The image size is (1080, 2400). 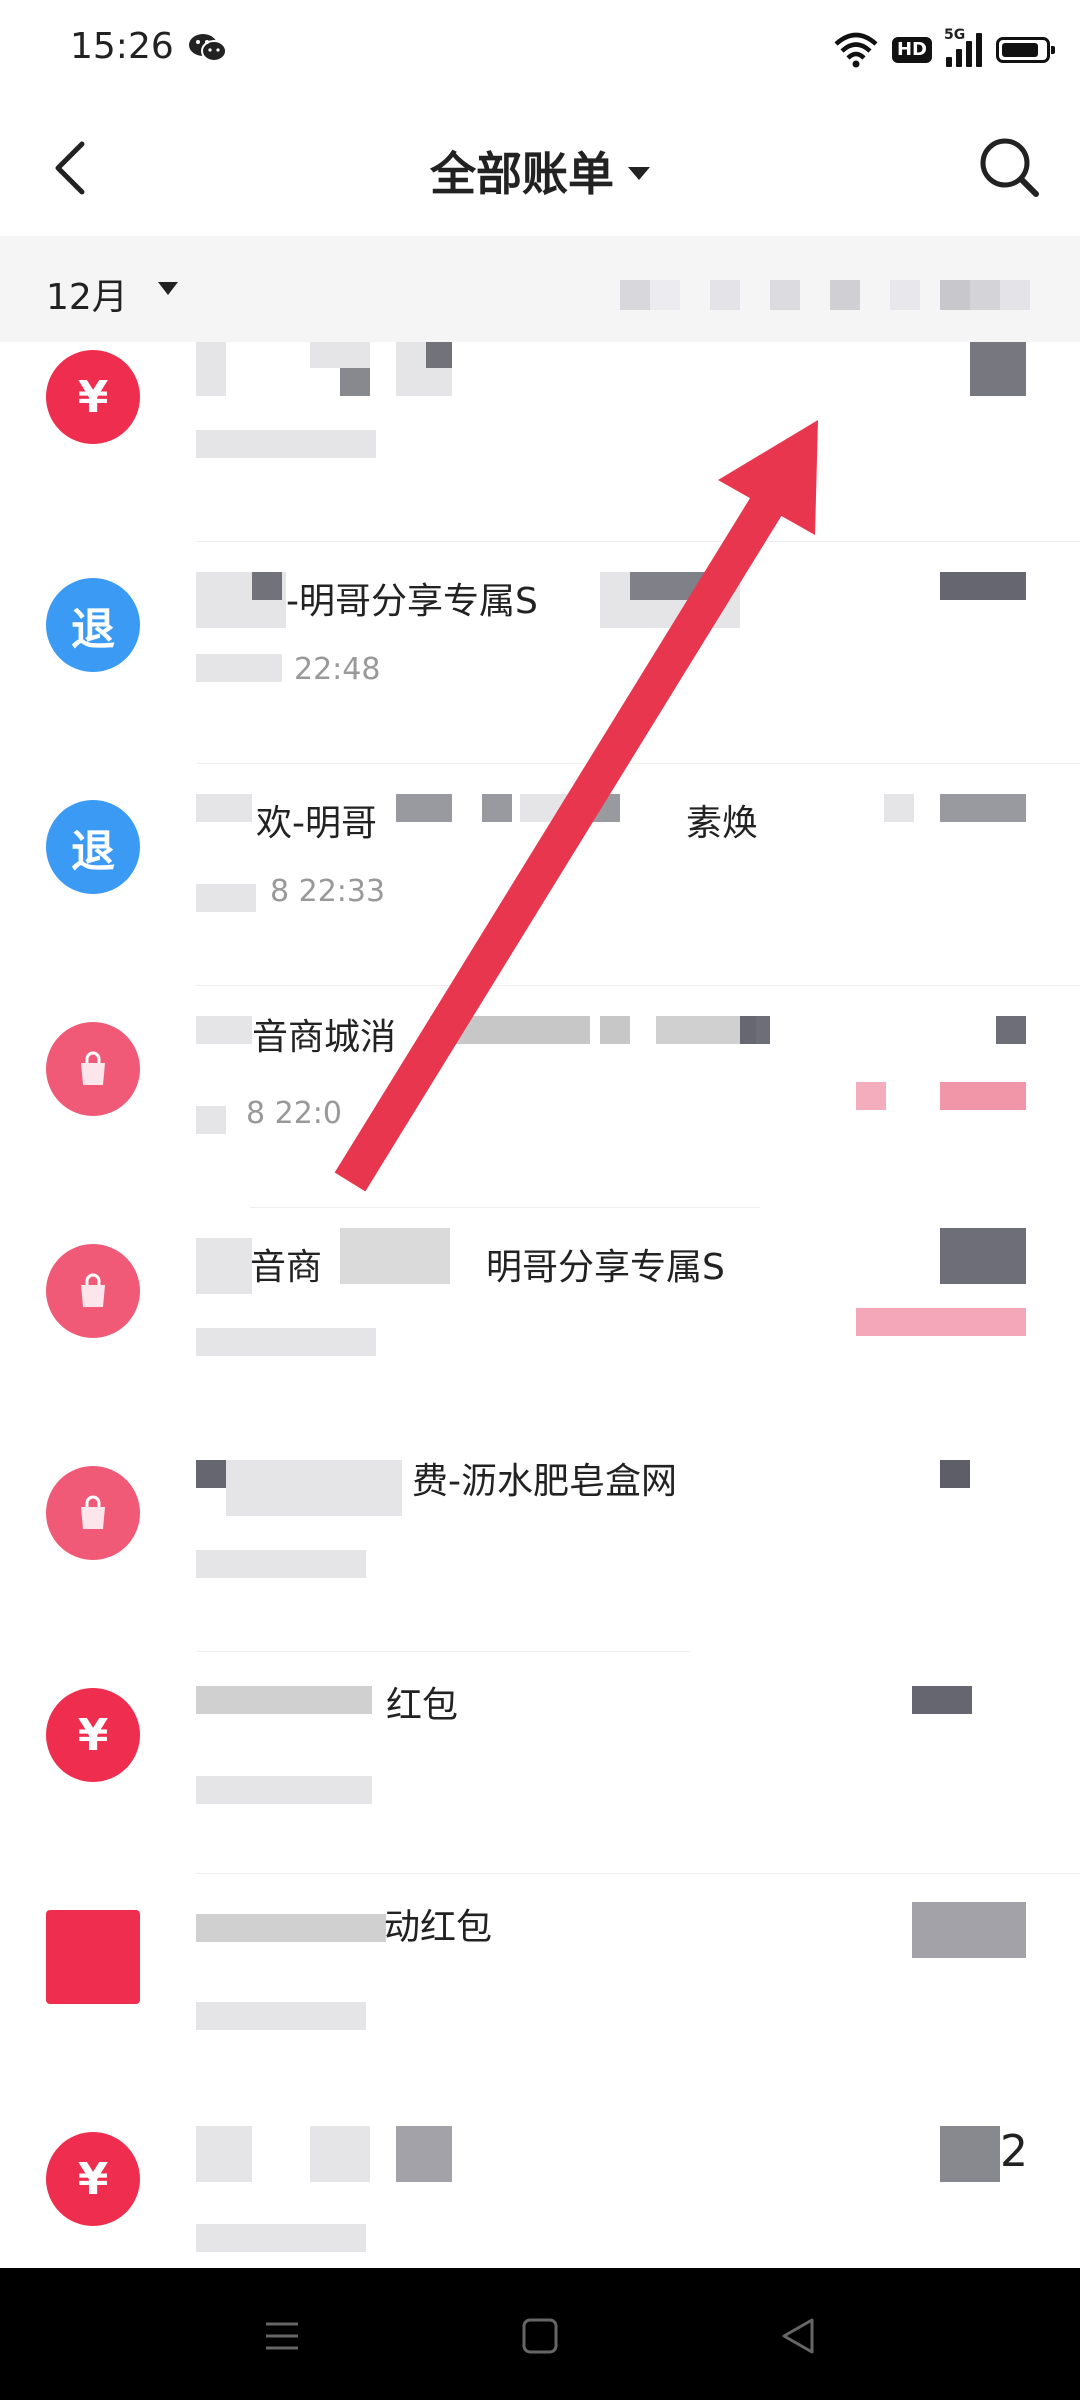 I want to click on transaction-title-tail: 明哥分享专属S, so click(x=605, y=1267).